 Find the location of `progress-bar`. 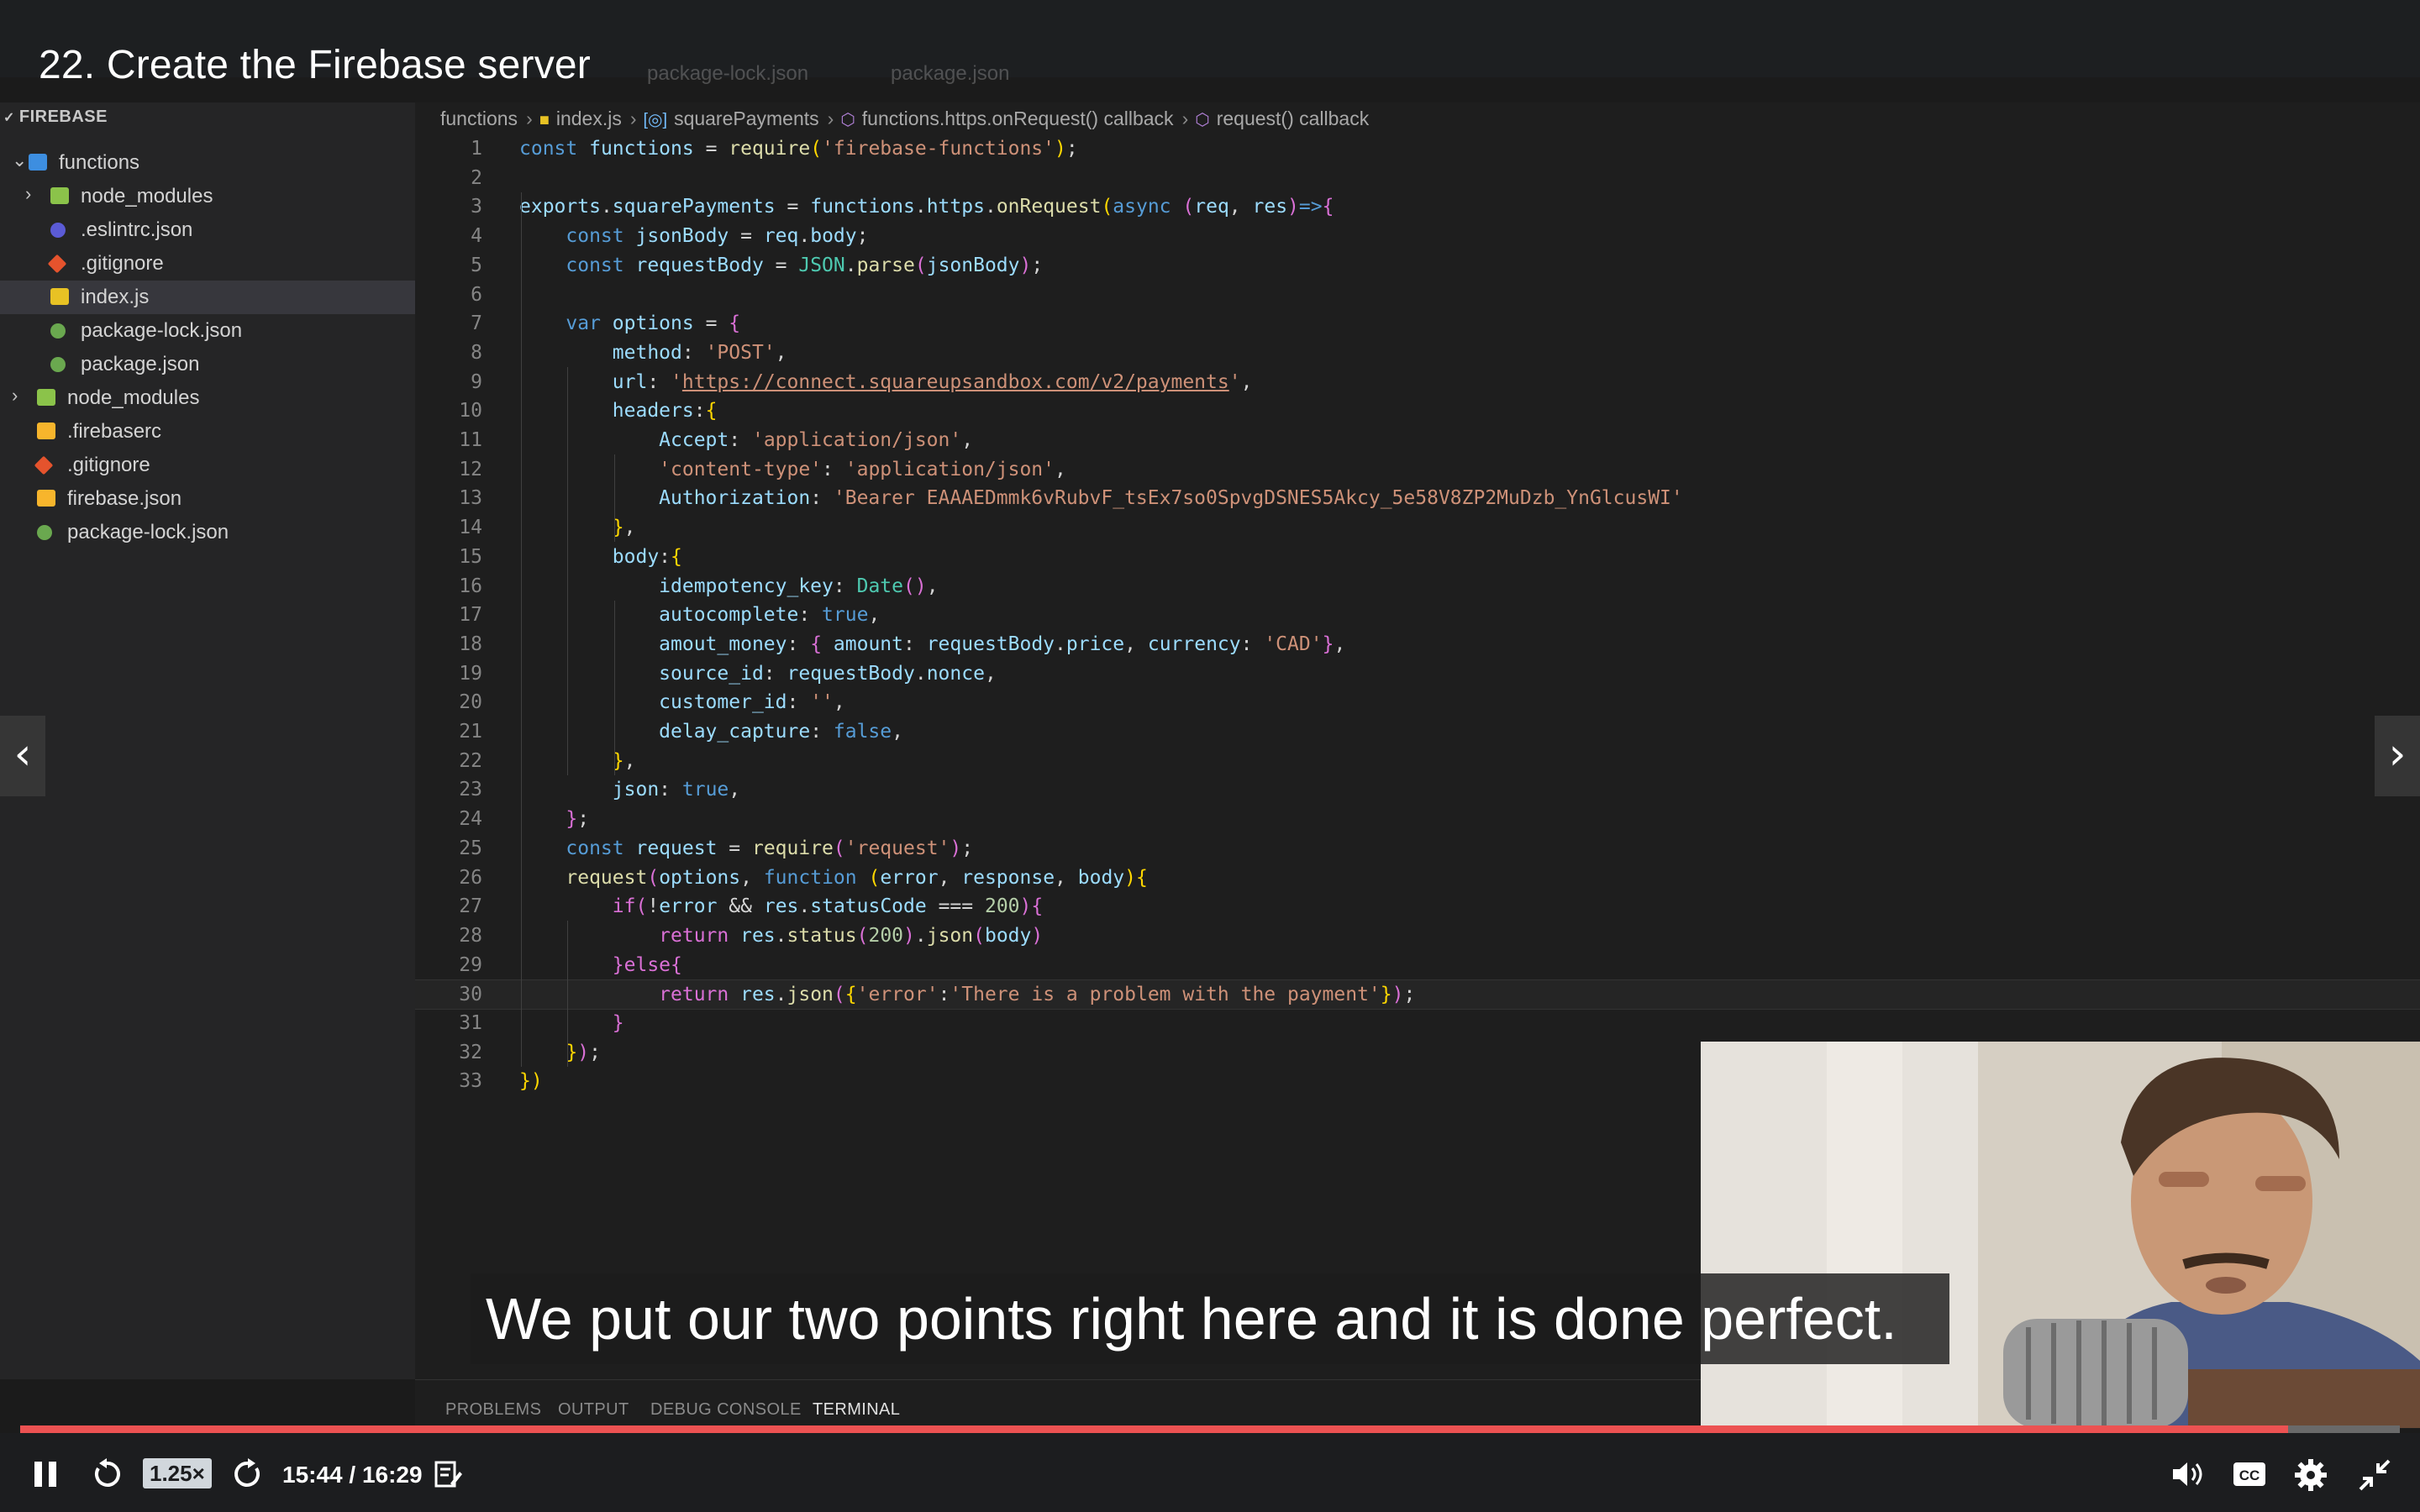

progress-bar is located at coordinates (1210, 1429).